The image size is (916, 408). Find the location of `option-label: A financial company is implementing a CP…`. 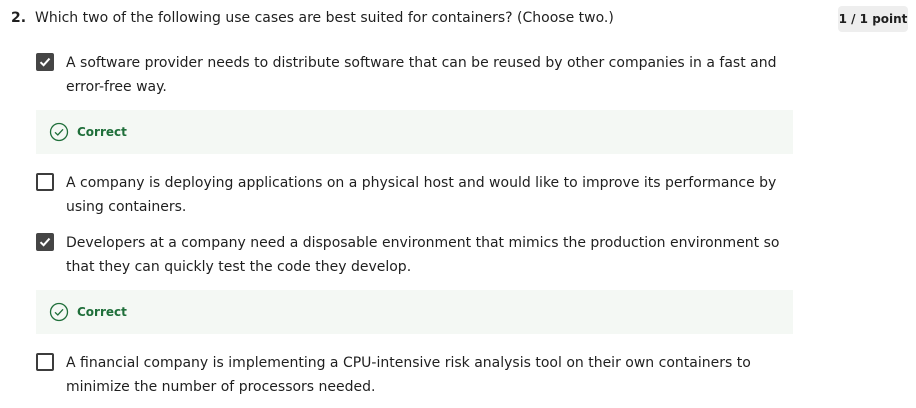

option-label: A financial company is implementing a CP… is located at coordinates (408, 375).